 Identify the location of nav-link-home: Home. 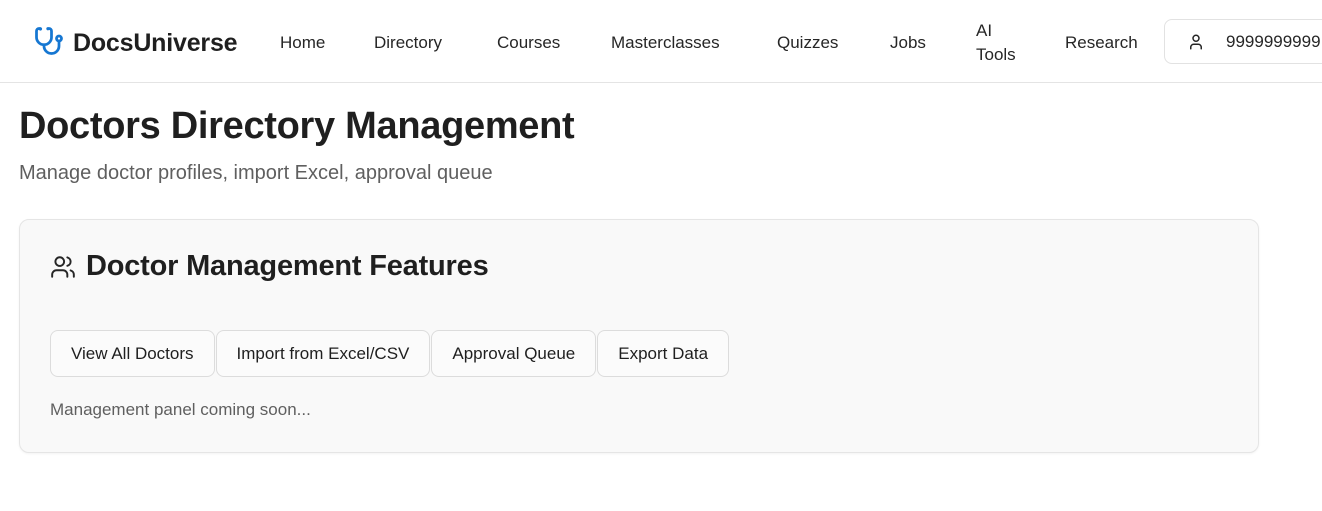
(302, 43).